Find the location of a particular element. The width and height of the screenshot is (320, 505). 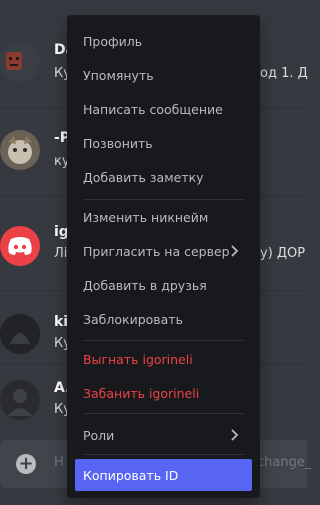

menu-item-label: Роли is located at coordinates (99, 435).